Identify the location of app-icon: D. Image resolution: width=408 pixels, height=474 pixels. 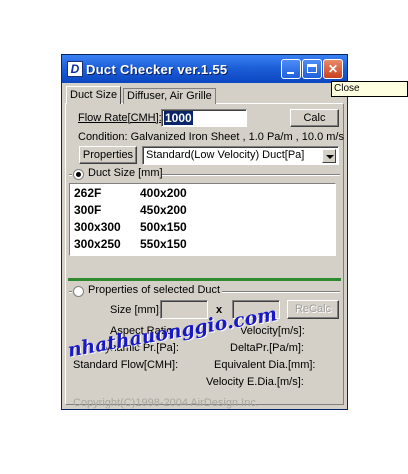
(75, 69).